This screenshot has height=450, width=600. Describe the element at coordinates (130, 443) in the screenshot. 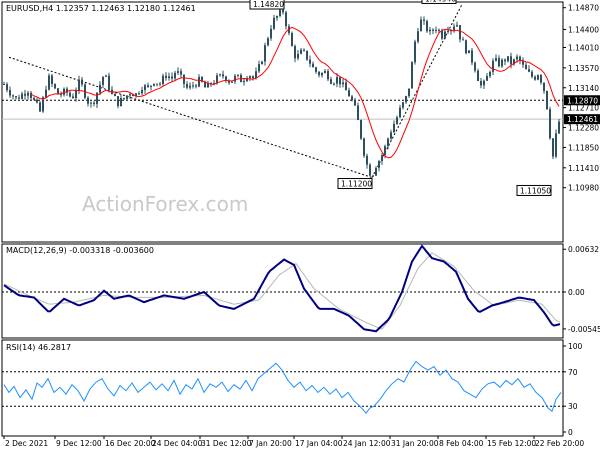

I see `x-tick-label: 16 Dec 20:00` at that location.